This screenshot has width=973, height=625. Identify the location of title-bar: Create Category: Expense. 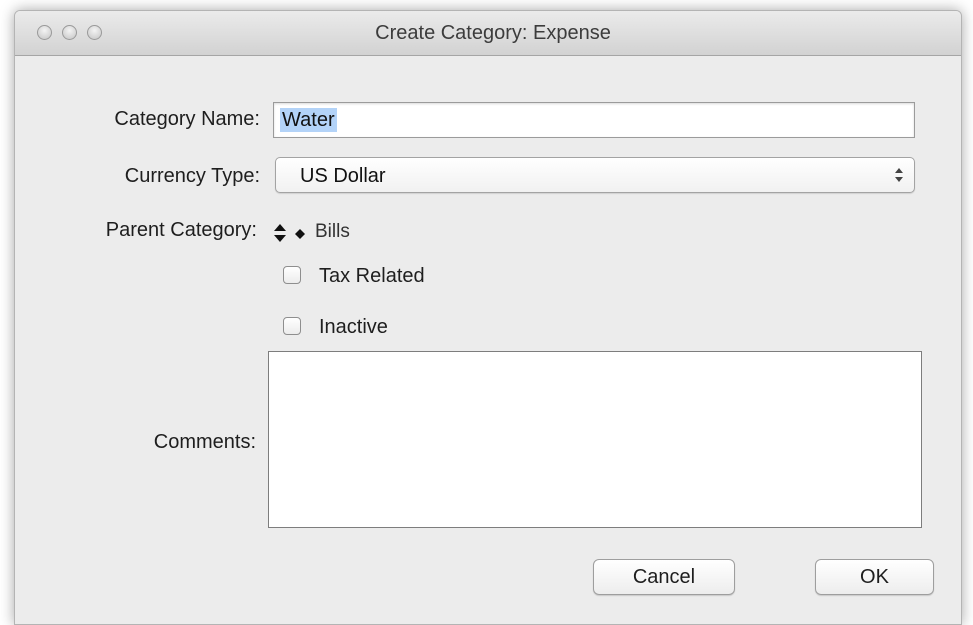
(488, 33).